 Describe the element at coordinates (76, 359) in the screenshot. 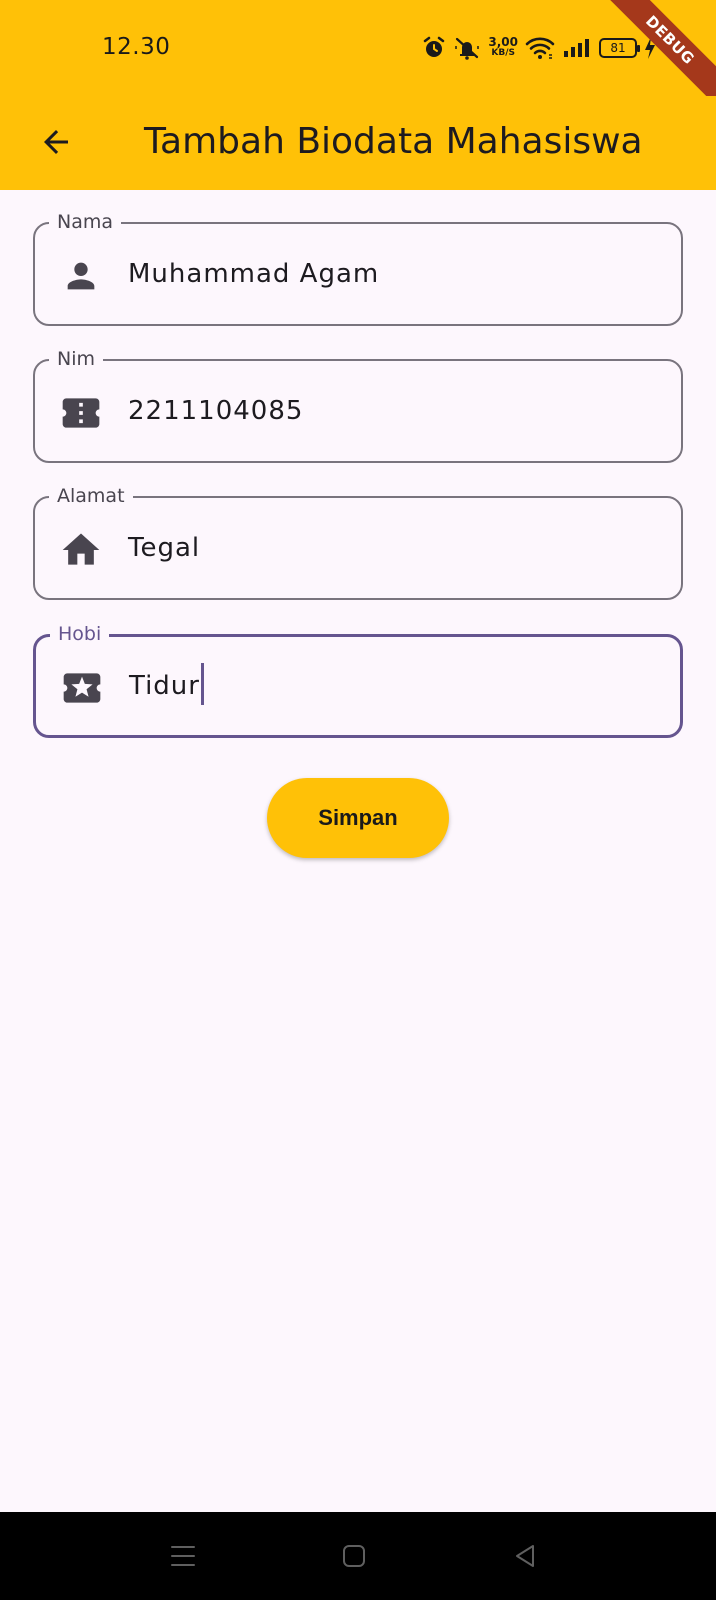

I see `nim-label: Nim` at that location.